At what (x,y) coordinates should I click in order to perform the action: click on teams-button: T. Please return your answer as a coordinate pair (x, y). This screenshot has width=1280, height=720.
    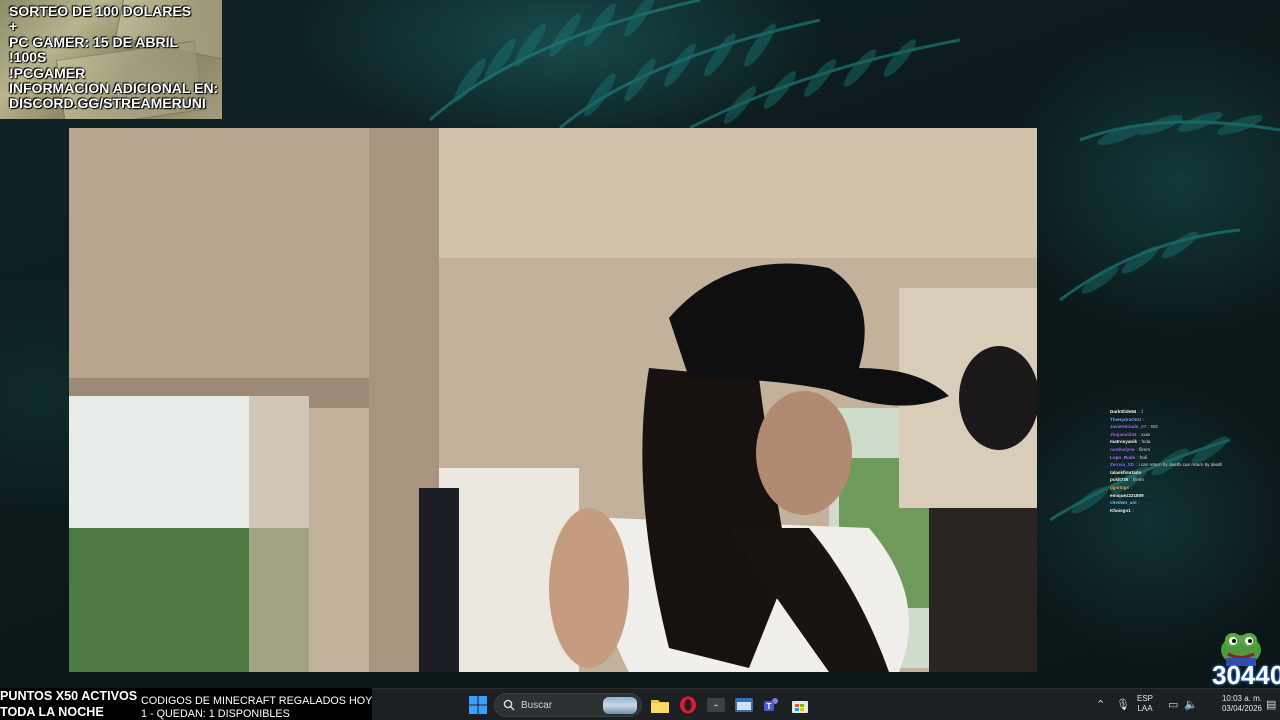
    Looking at the image, I should click on (772, 705).